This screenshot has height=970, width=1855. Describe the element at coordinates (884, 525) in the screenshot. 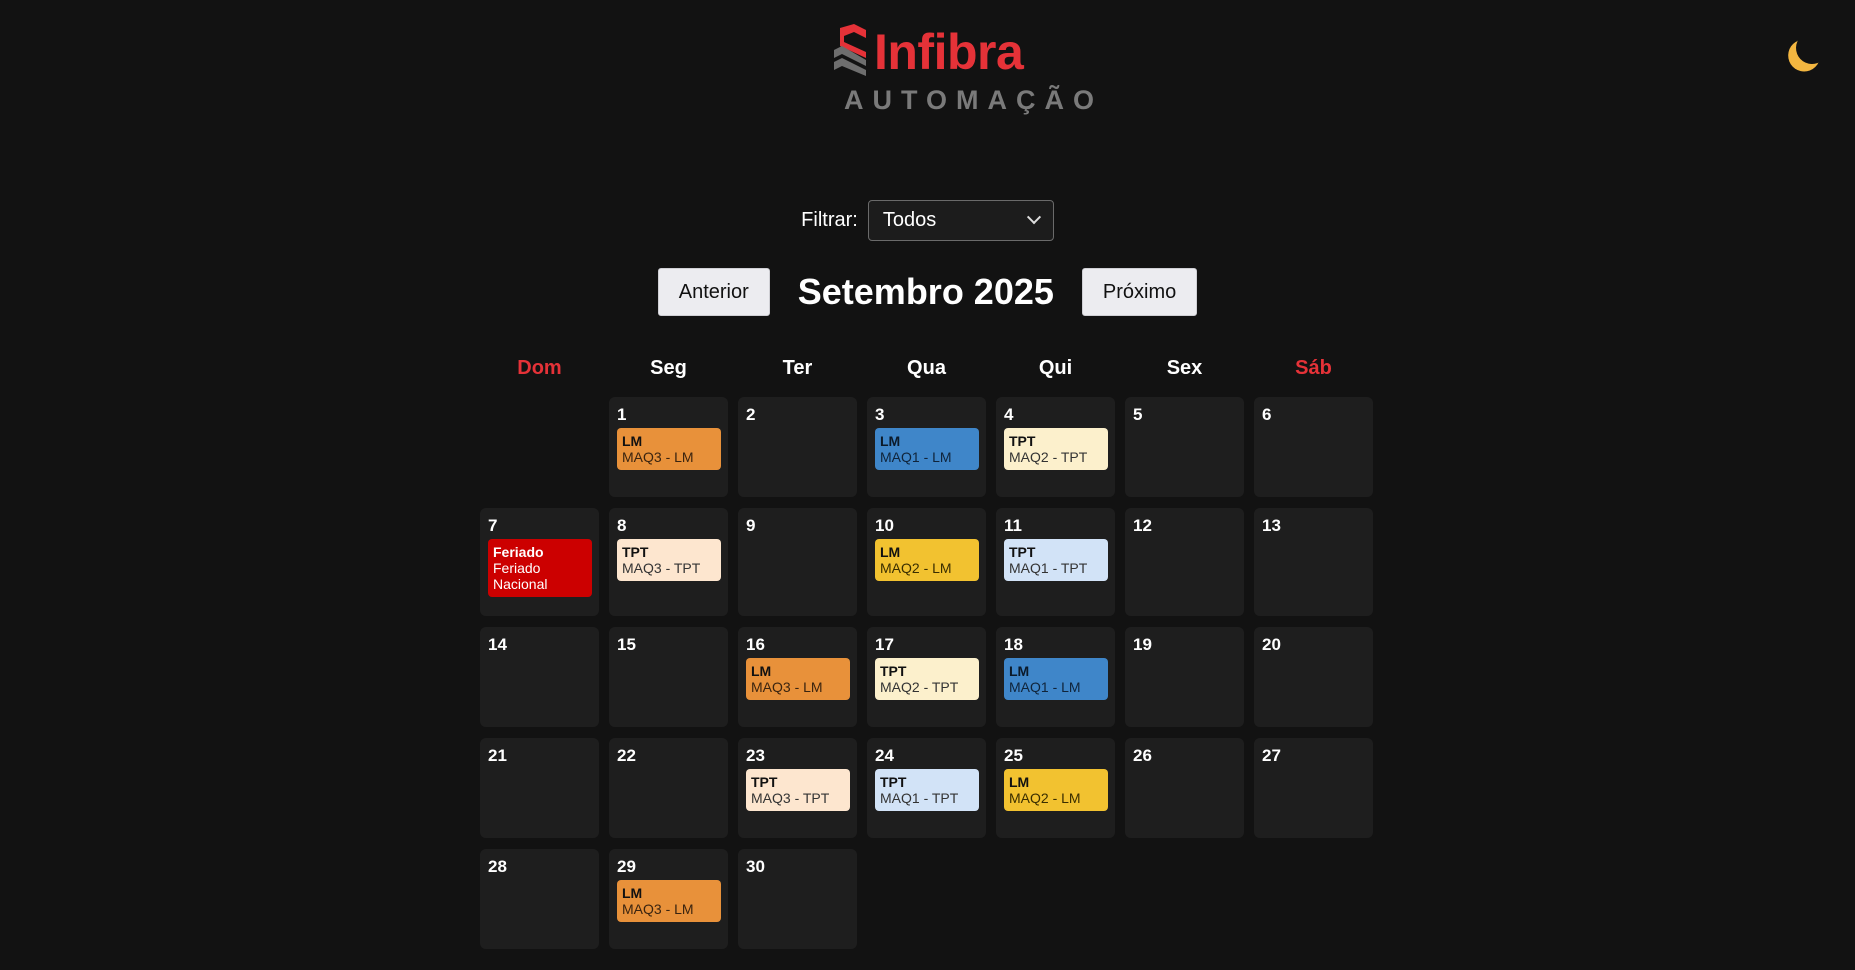

I see `day-number: 10` at that location.